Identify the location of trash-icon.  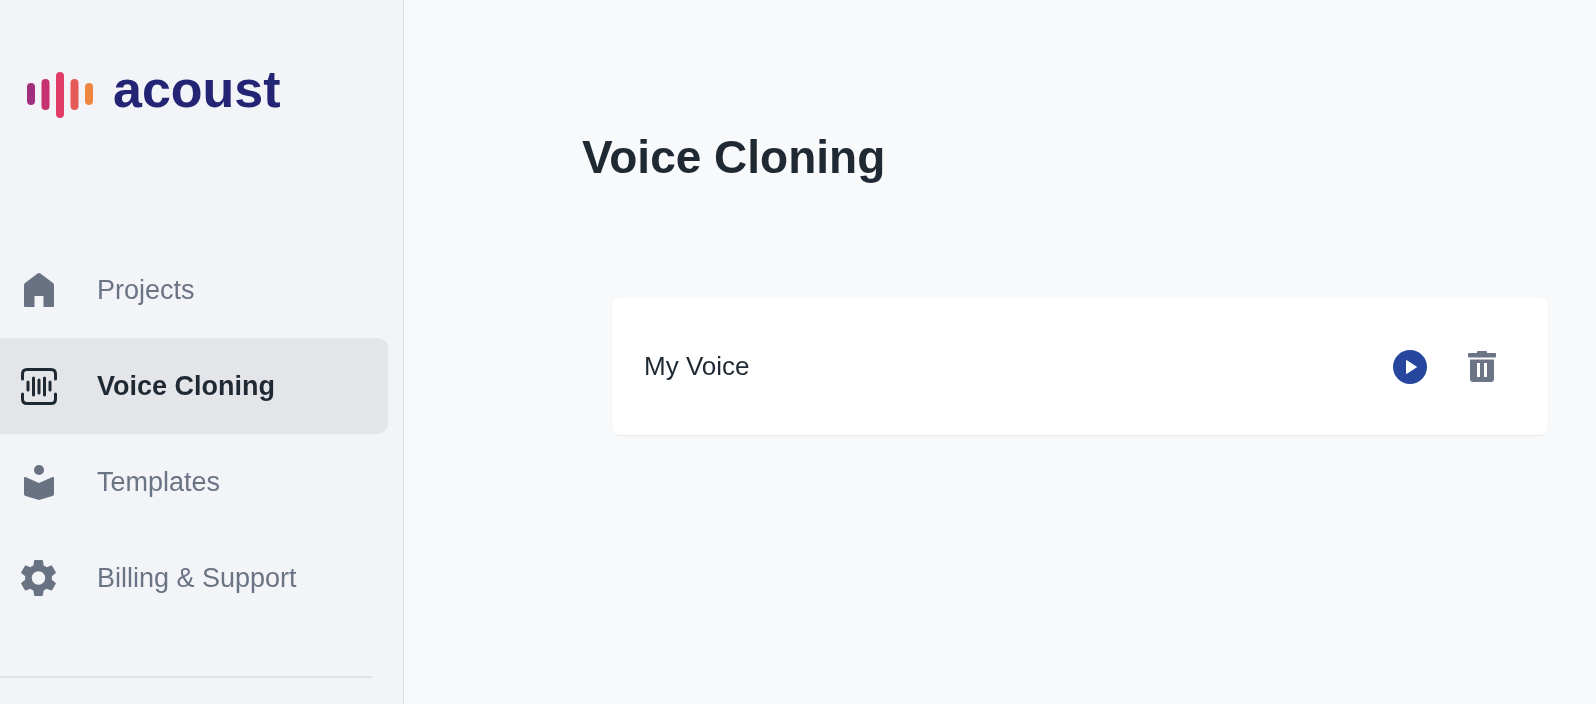
(1482, 366).